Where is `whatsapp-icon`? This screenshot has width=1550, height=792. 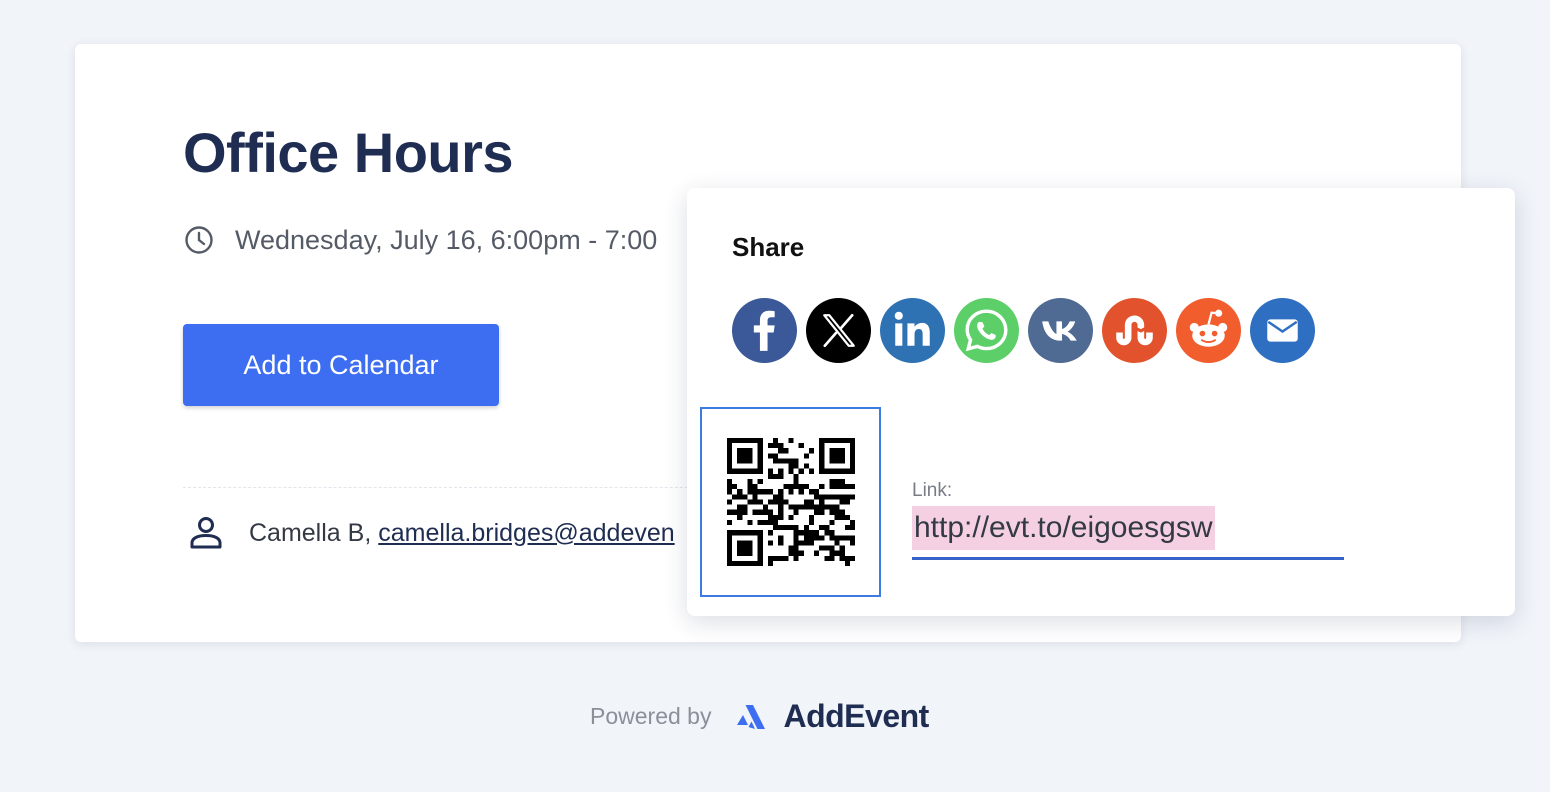 whatsapp-icon is located at coordinates (986, 330).